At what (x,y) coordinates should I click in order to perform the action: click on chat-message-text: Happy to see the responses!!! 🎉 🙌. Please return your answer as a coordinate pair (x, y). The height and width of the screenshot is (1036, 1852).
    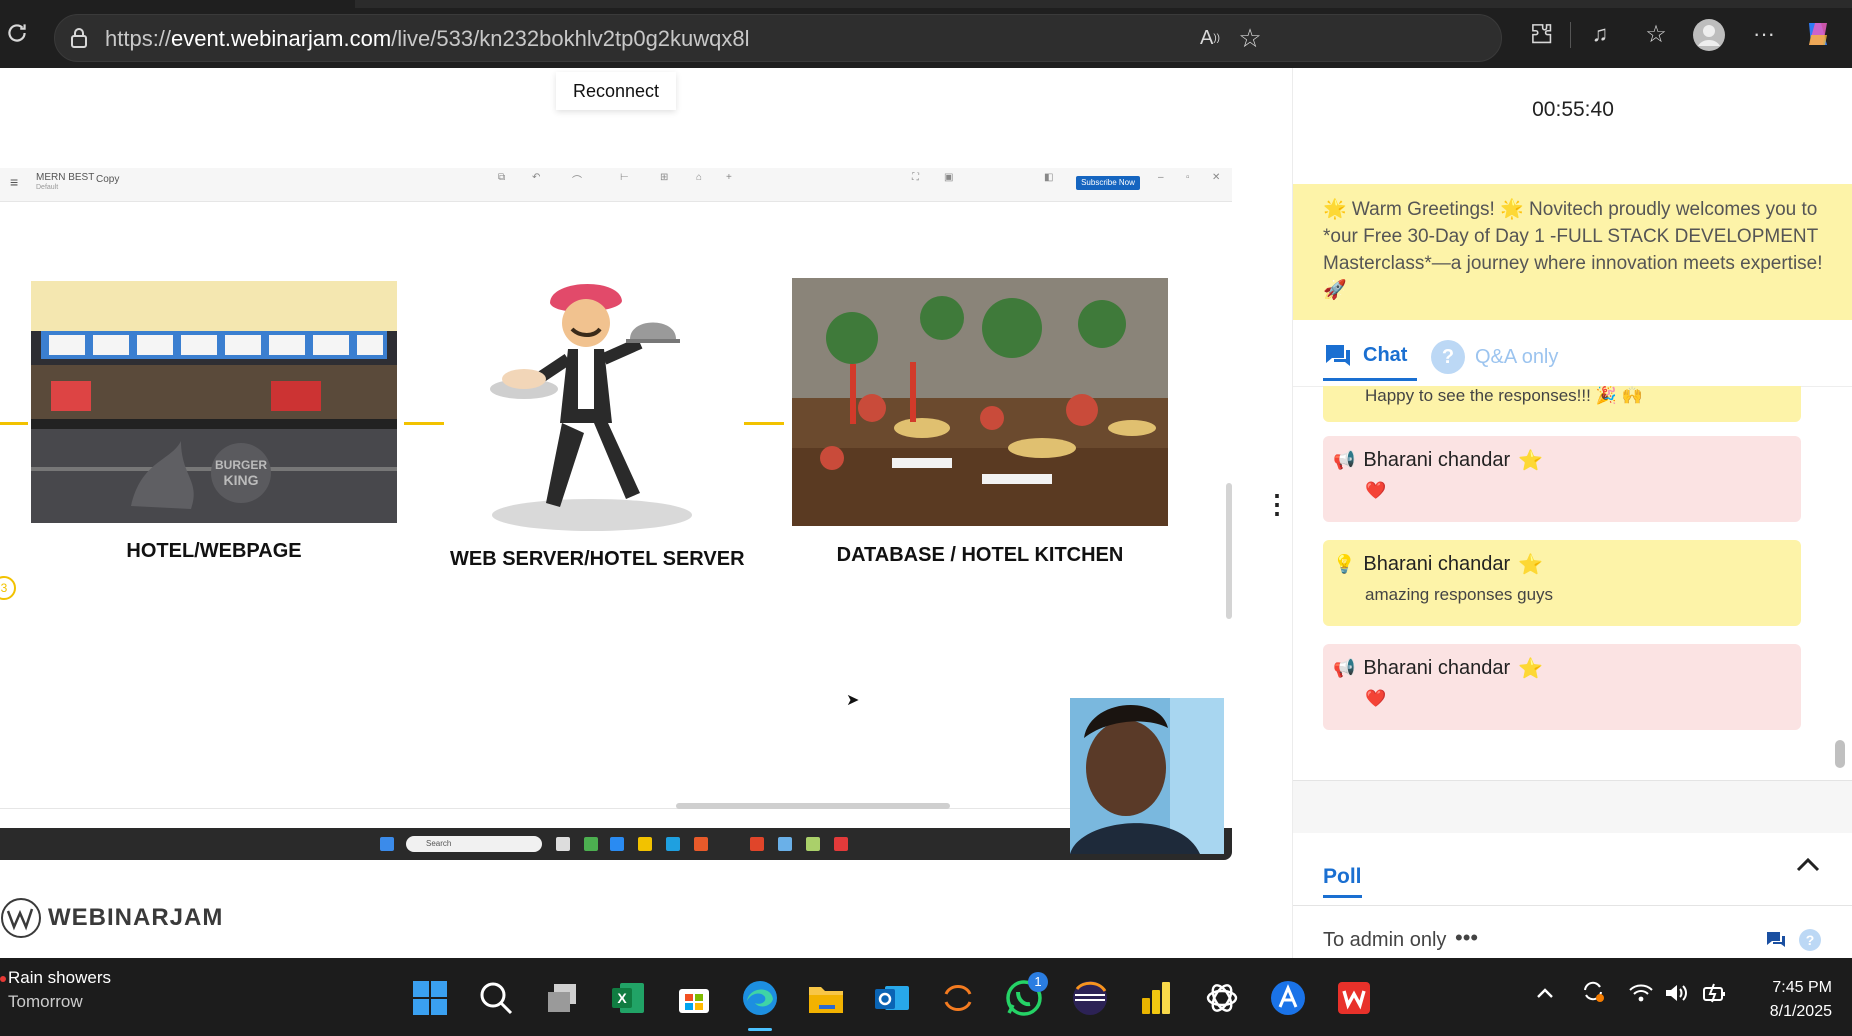
    Looking at the image, I should click on (1504, 395).